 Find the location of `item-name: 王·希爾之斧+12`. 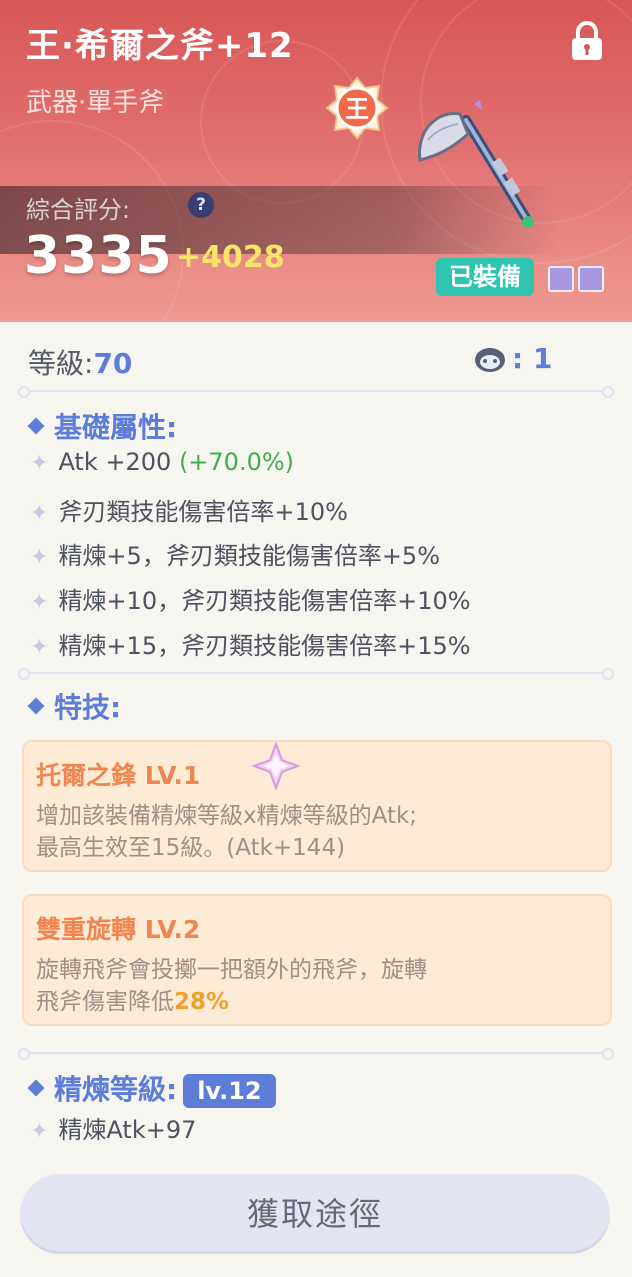

item-name: 王·希爾之斧+12 is located at coordinates (160, 46).